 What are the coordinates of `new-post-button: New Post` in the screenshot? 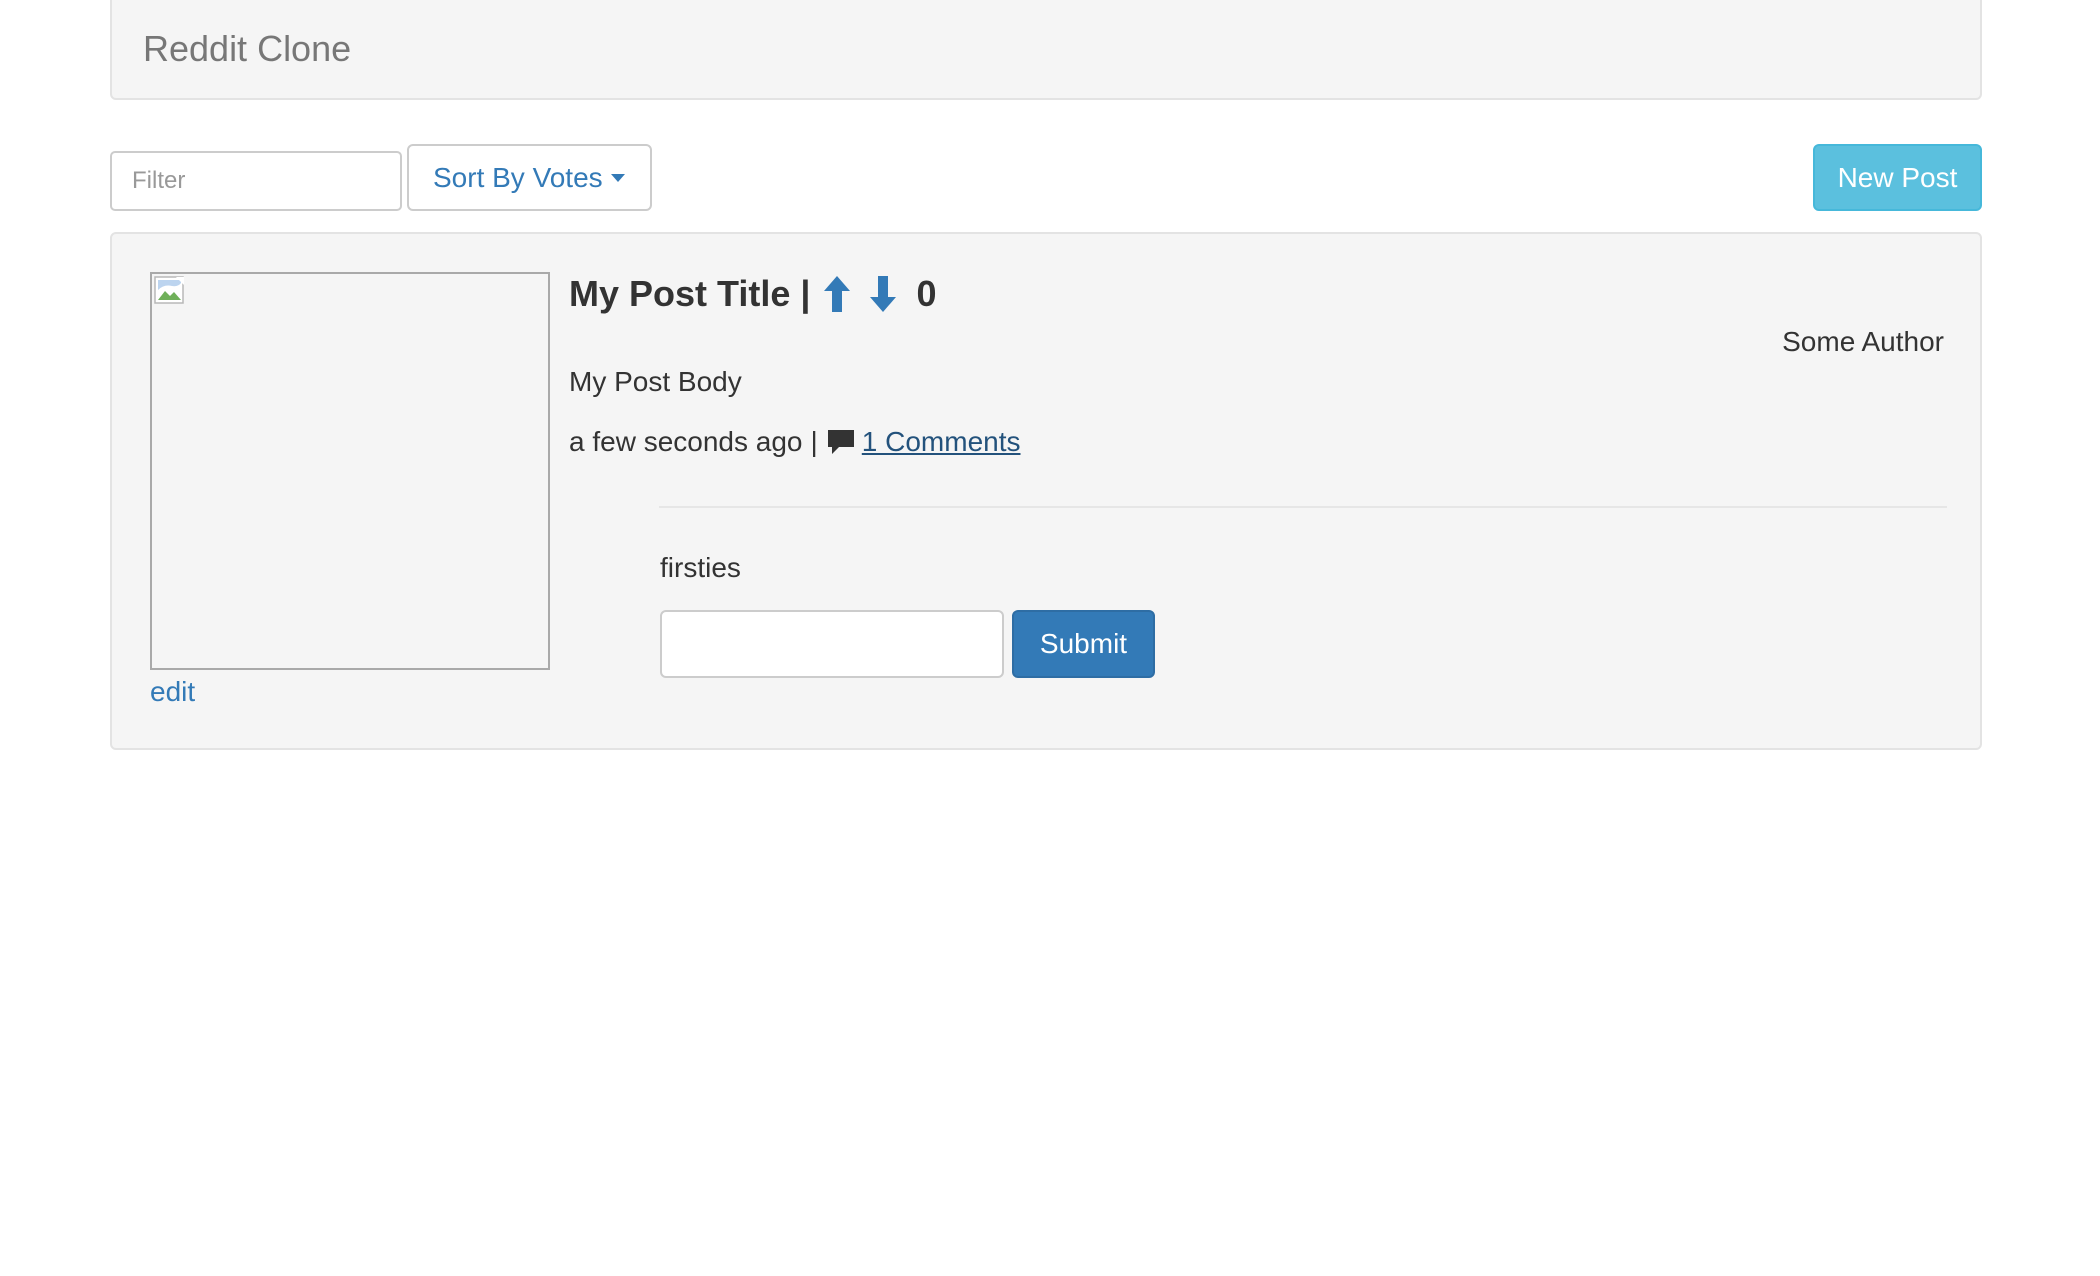 It's located at (1897, 177).